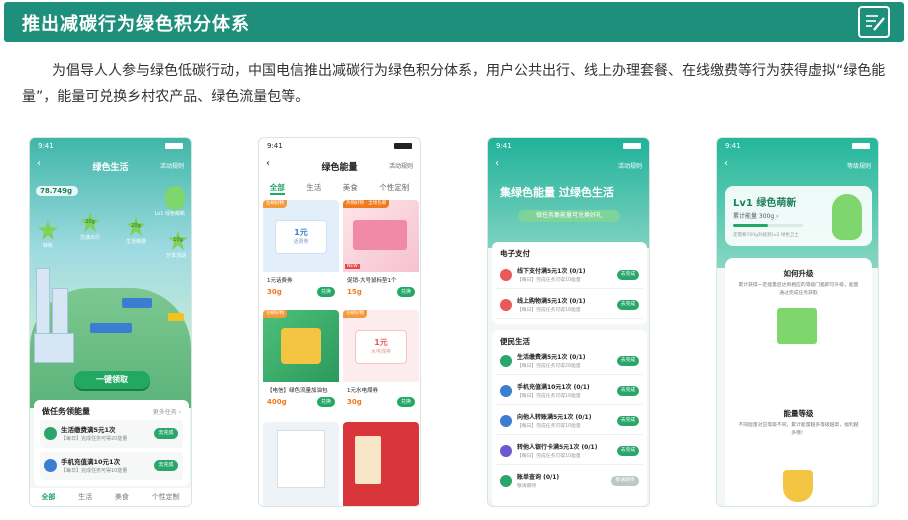  Describe the element at coordinates (750, 225) in the screenshot. I see `level-progress-fill` at that location.